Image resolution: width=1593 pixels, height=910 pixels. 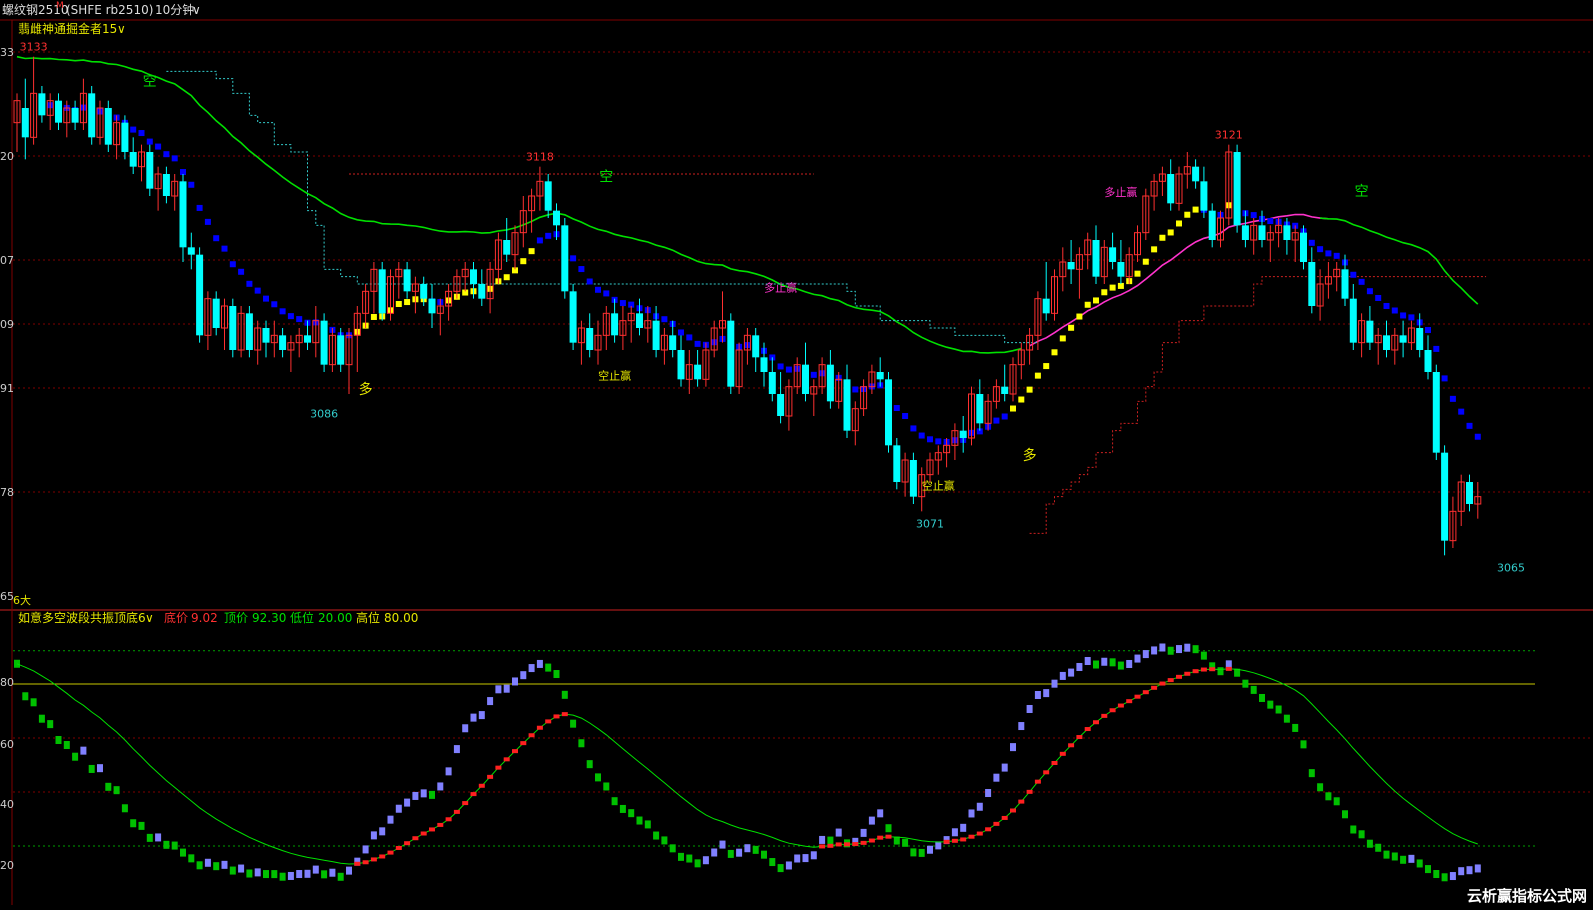 I want to click on signal-label: 多, so click(x=366, y=389).